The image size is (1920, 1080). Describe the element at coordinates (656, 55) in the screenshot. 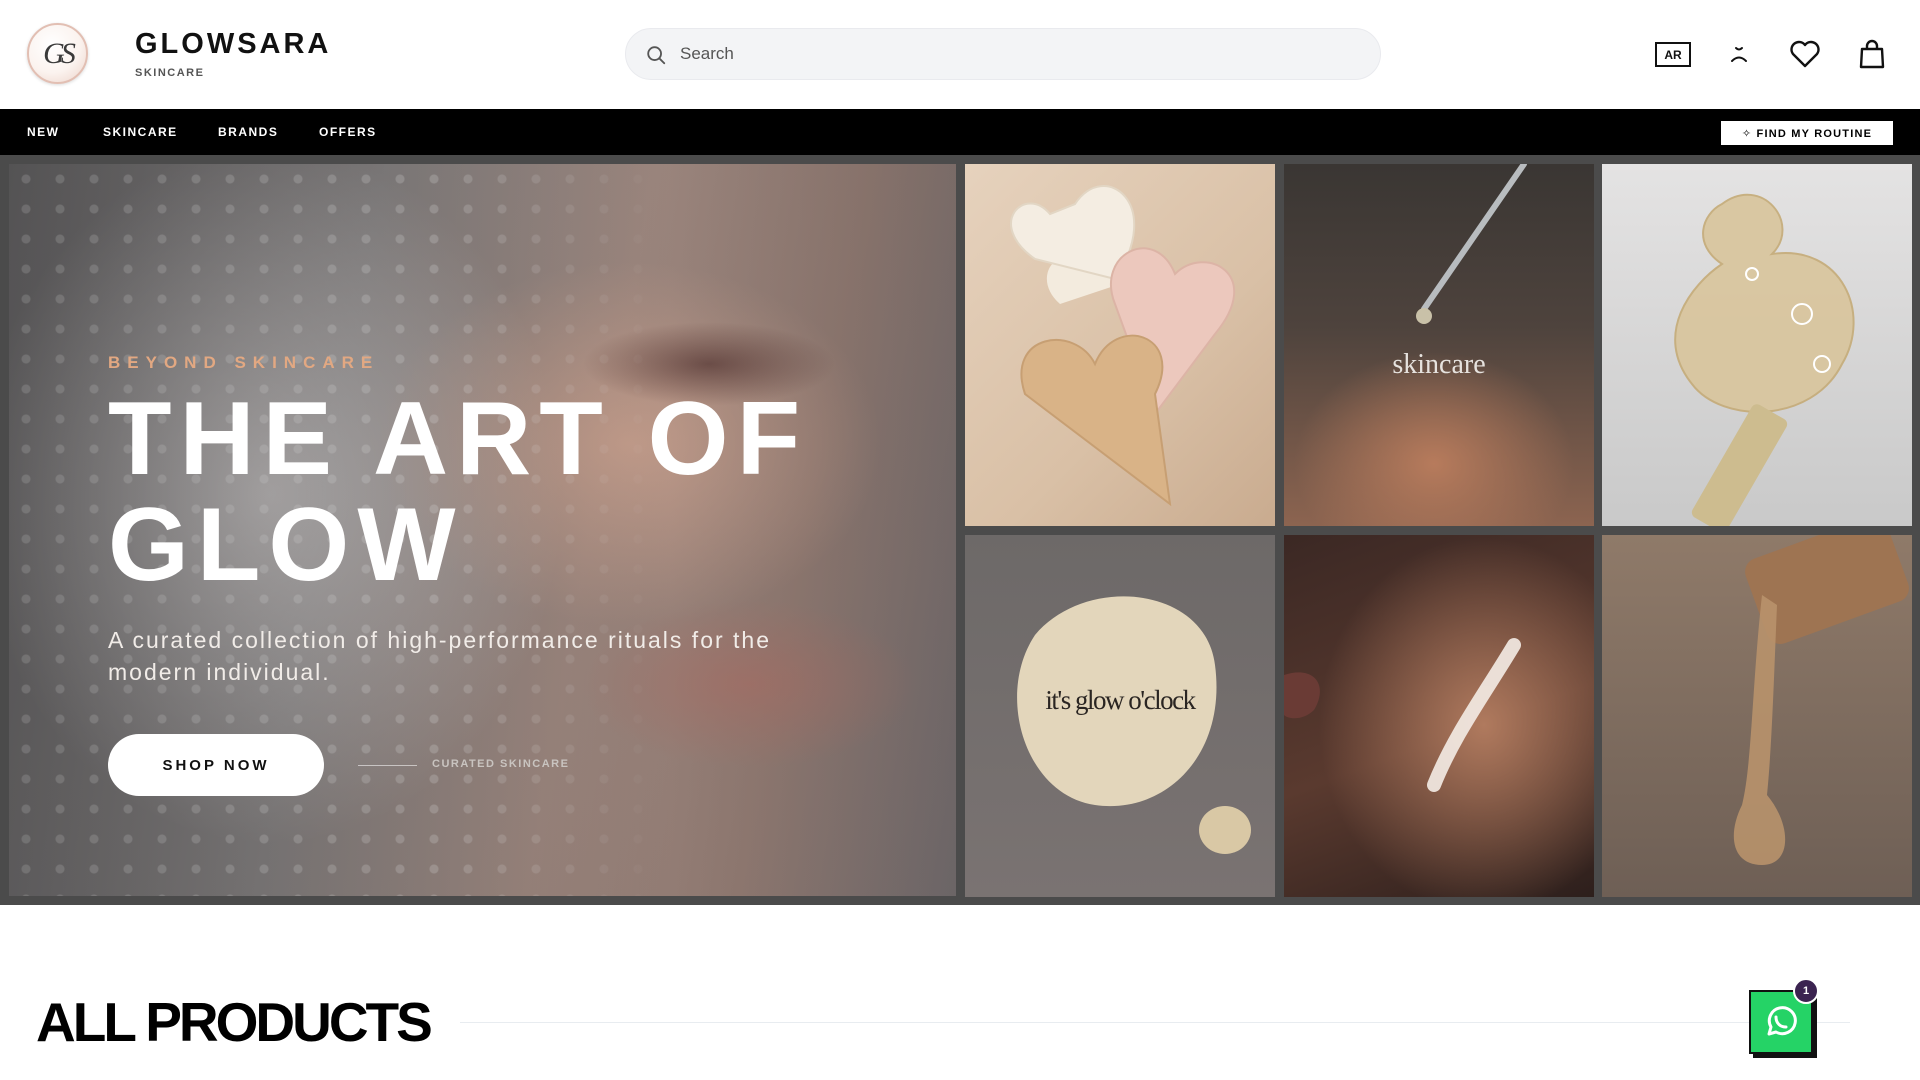

I see `search-icon` at that location.